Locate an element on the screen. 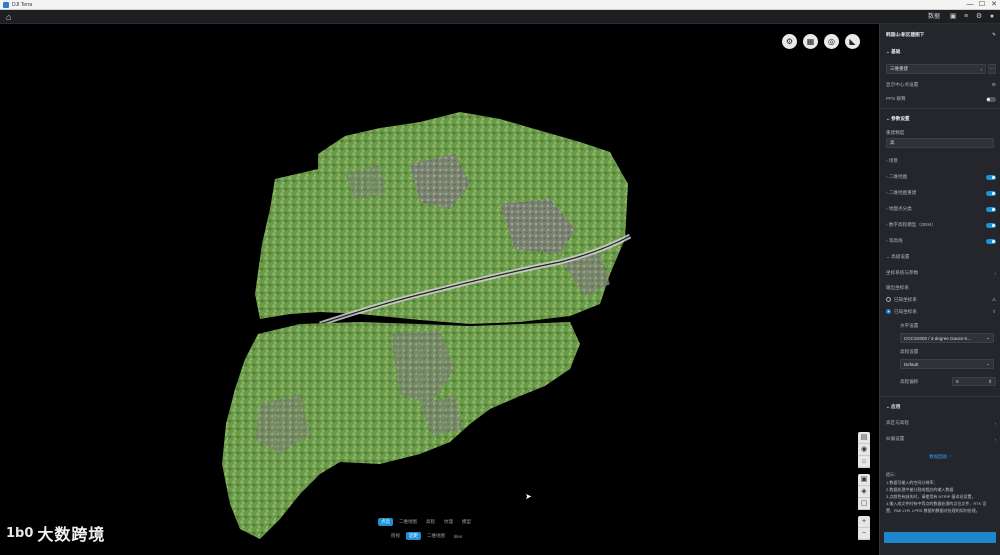  maximize-button: ☐ is located at coordinates (982, 5).